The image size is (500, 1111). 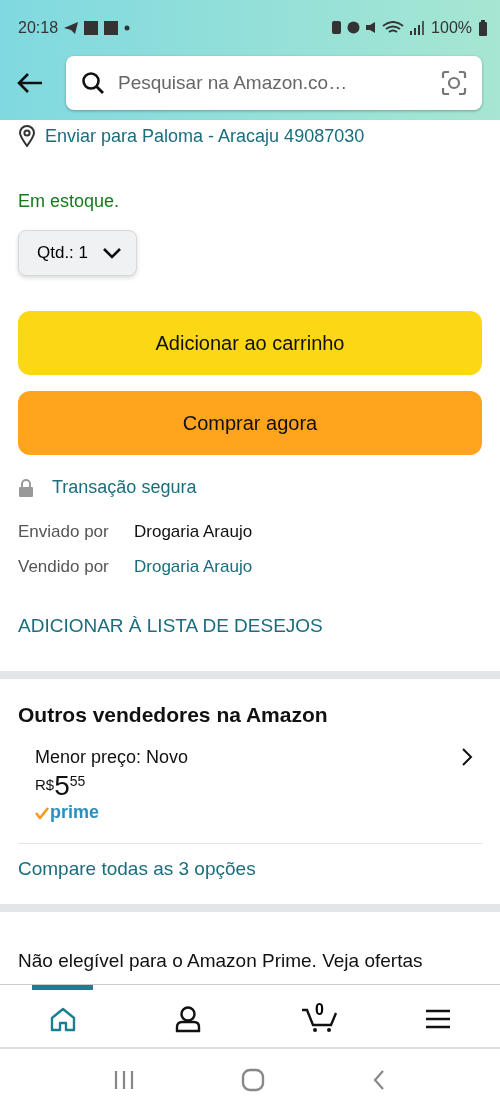 What do you see at coordinates (250, 423) in the screenshot?
I see `buy-now-button: Comprar agora` at bounding box center [250, 423].